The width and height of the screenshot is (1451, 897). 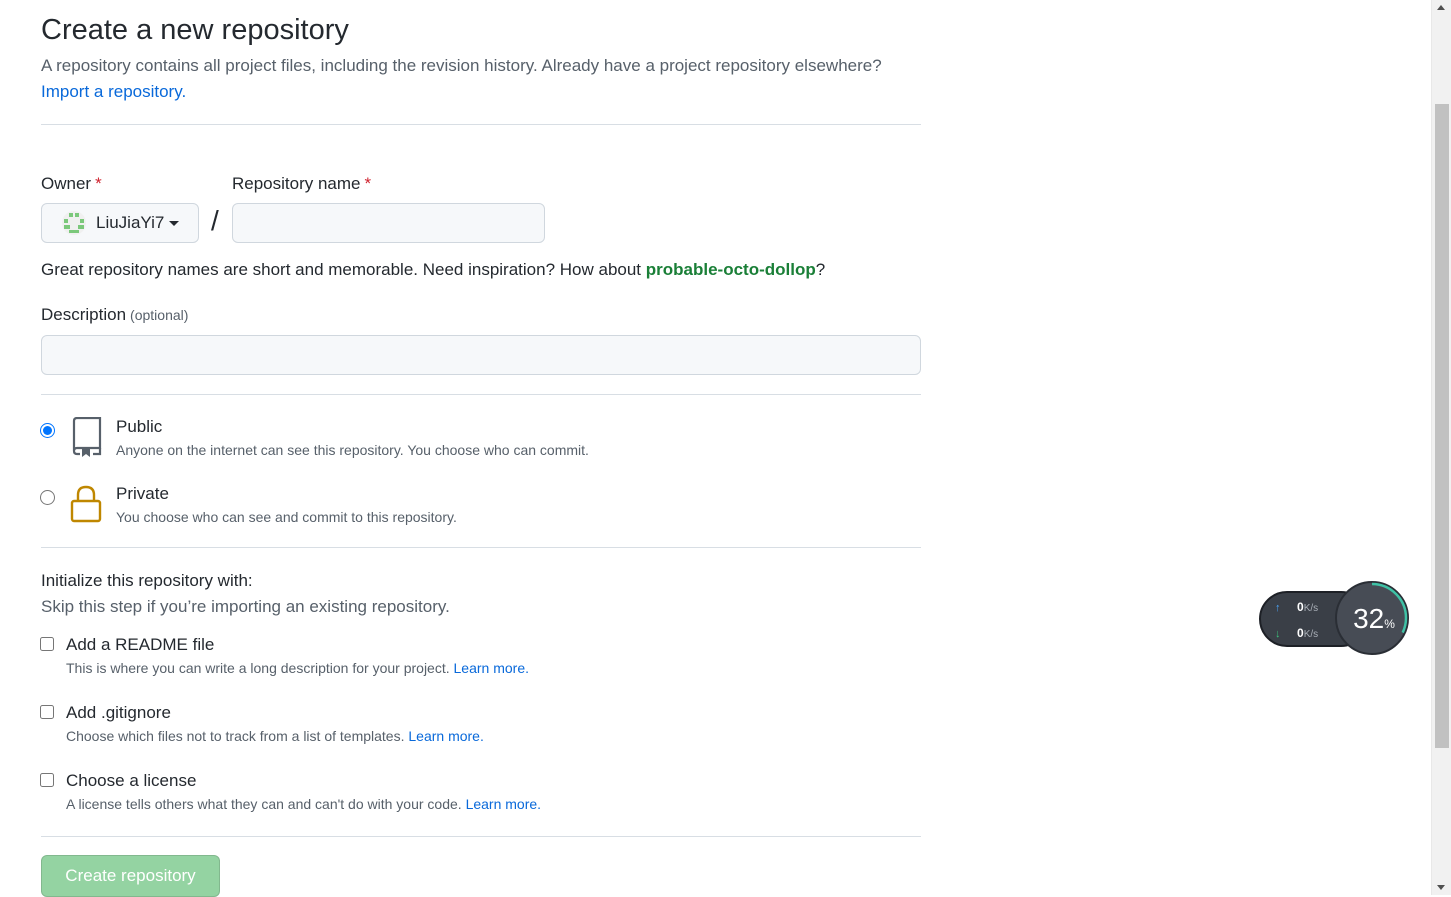 I want to click on public-title: Public, so click(x=139, y=426).